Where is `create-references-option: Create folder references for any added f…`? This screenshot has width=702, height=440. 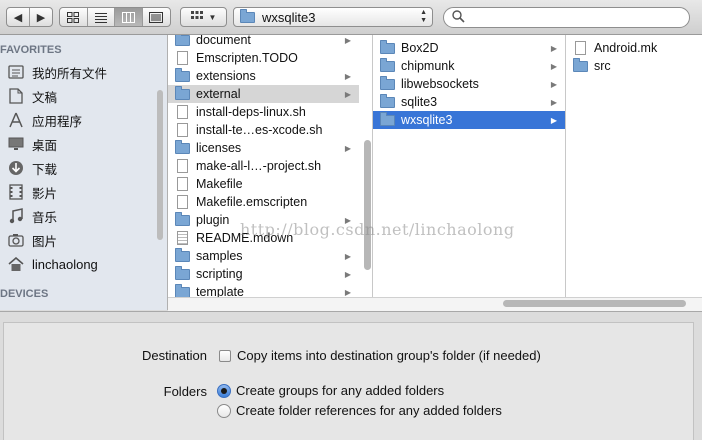
create-references-option: Create folder references for any added f… is located at coordinates (359, 410).